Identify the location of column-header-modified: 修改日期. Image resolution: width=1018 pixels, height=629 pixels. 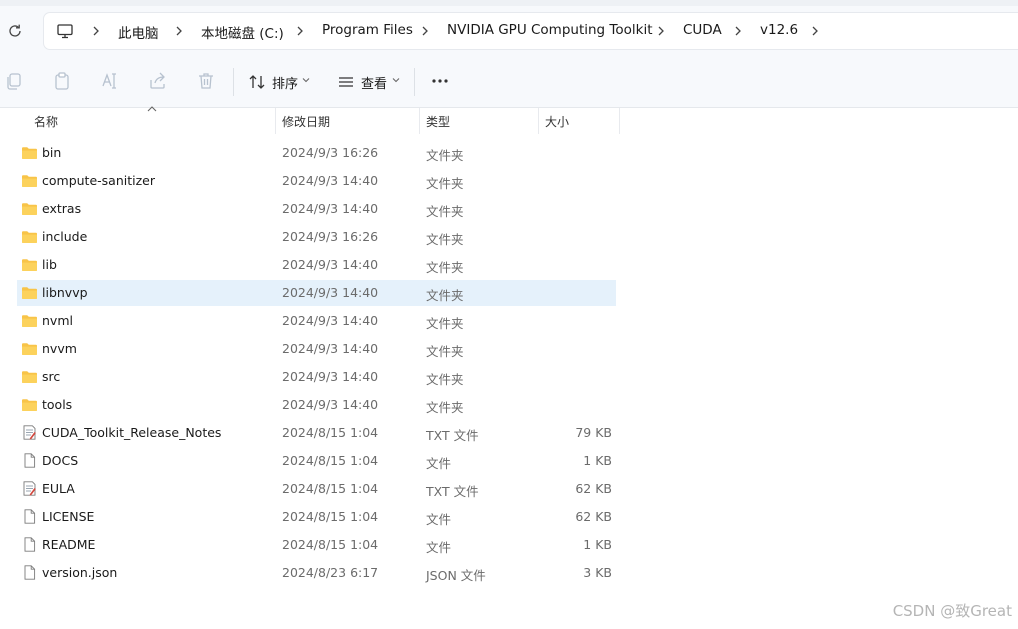
(306, 121).